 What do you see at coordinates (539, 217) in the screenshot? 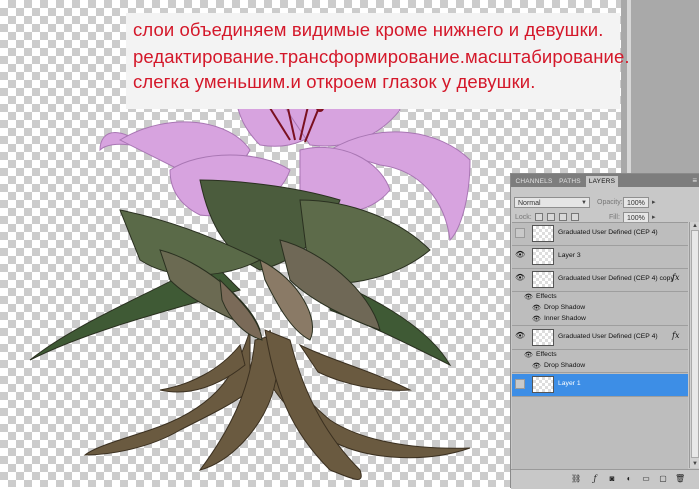
I see `lock-transparent-icon` at bounding box center [539, 217].